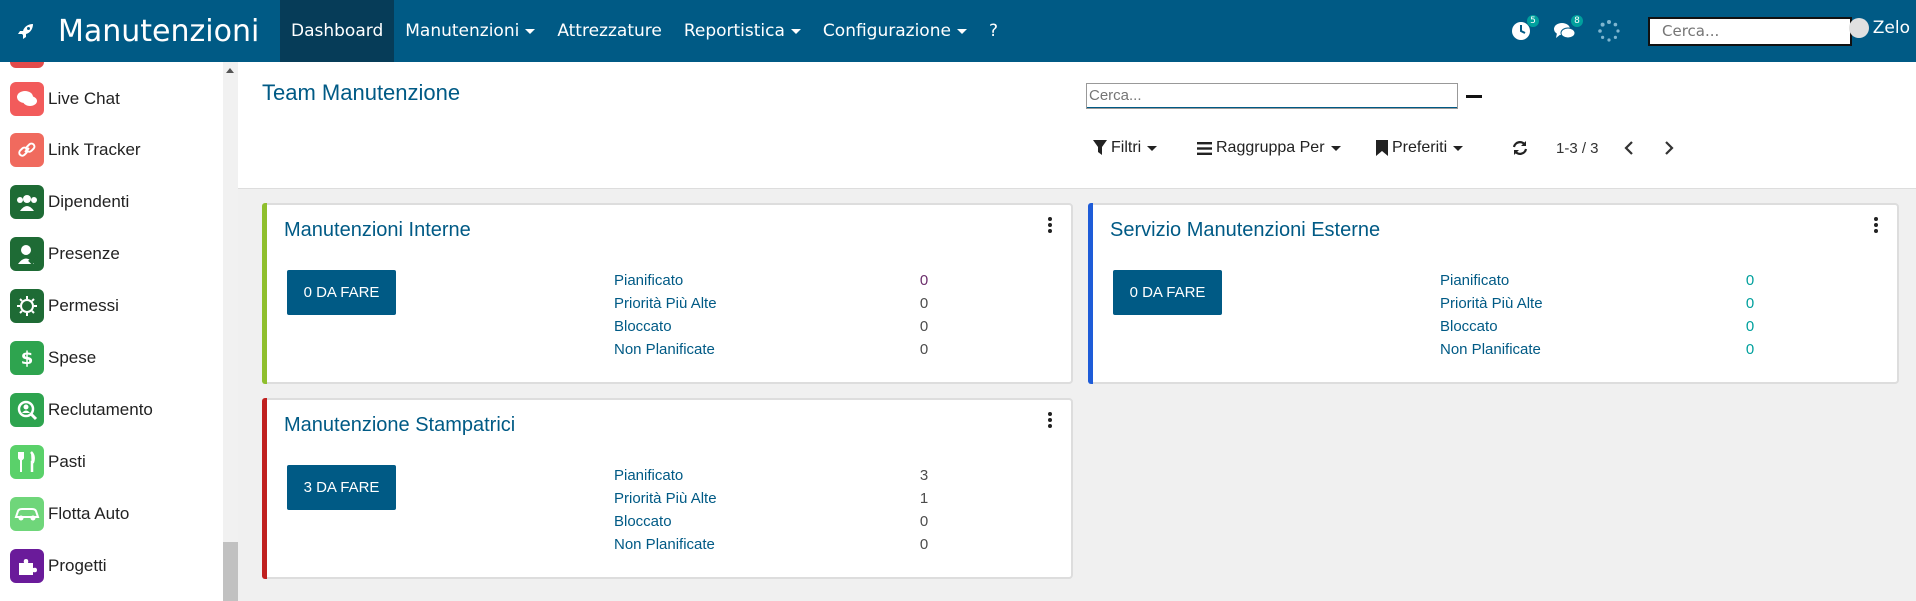 The width and height of the screenshot is (1916, 601). I want to click on menu-dashboard: Dashboard, so click(337, 31).